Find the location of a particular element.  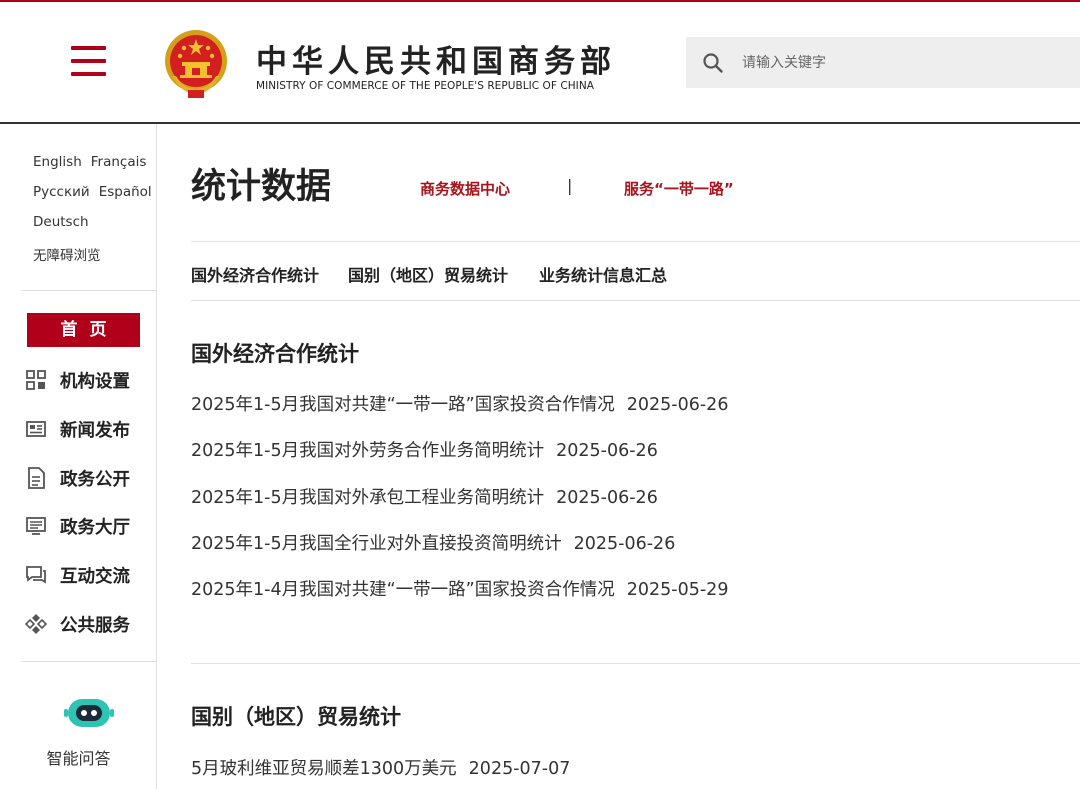

lang-english: English is located at coordinates (57, 162).